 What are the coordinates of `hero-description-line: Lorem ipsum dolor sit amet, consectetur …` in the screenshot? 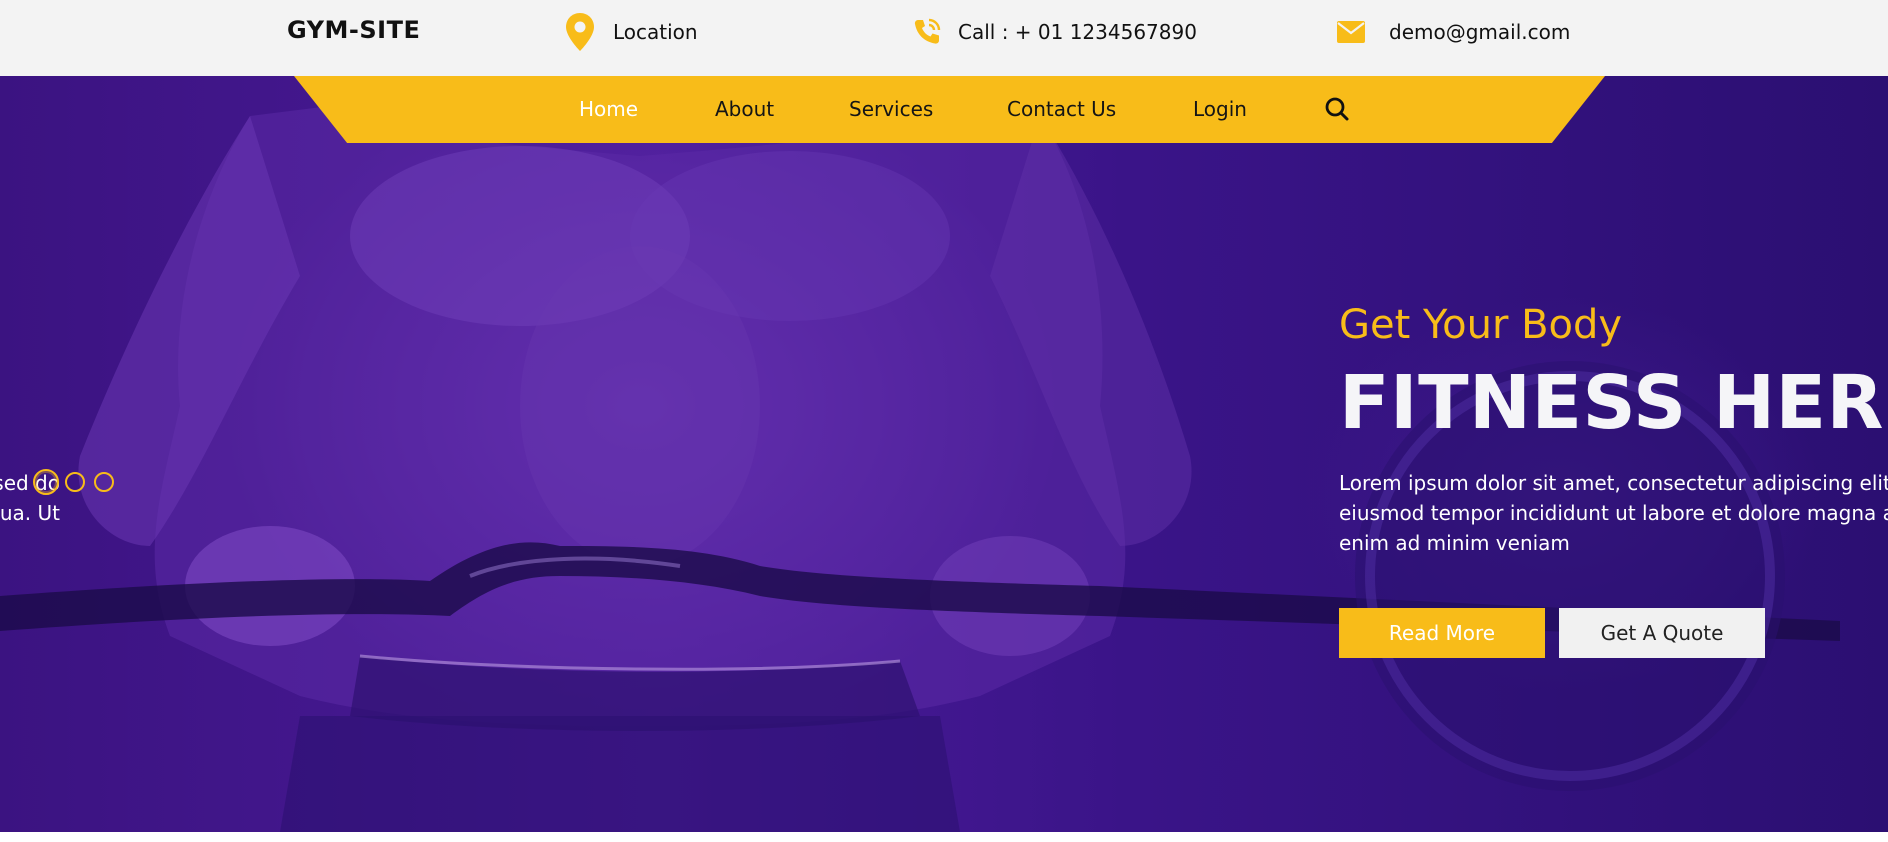 It's located at (1613, 483).